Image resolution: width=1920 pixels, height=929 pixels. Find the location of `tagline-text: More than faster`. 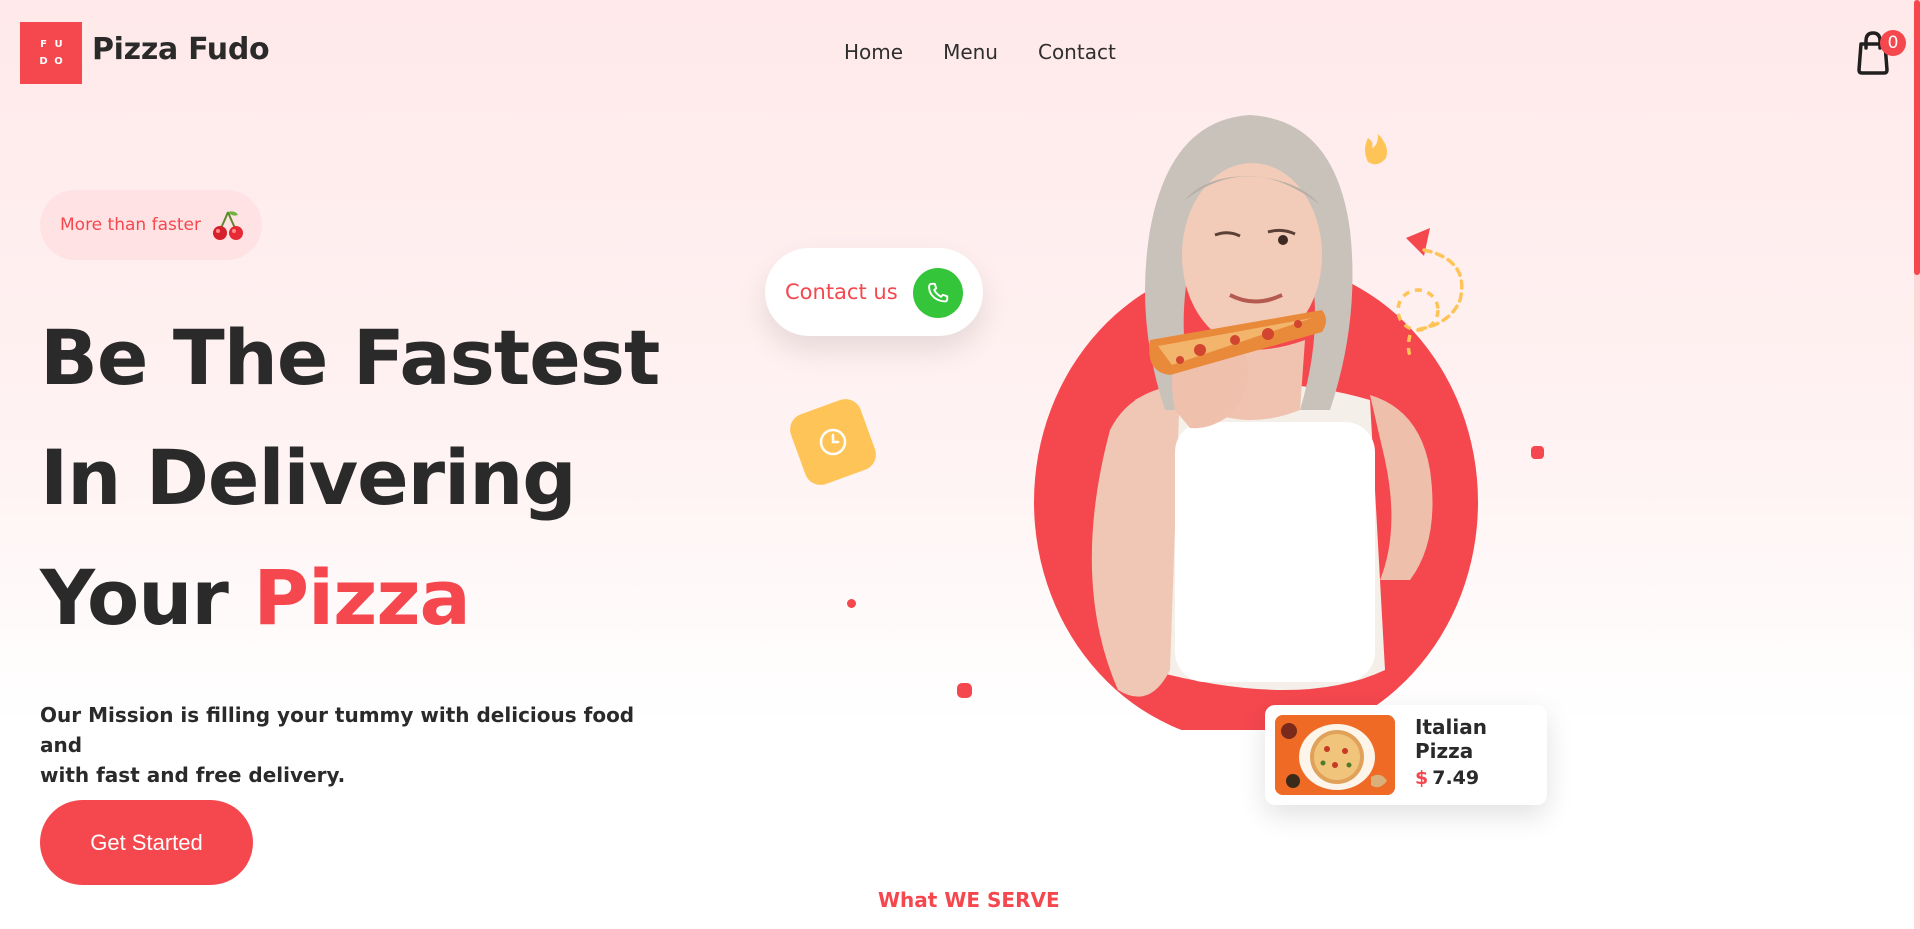

tagline-text: More than faster is located at coordinates (130, 225).